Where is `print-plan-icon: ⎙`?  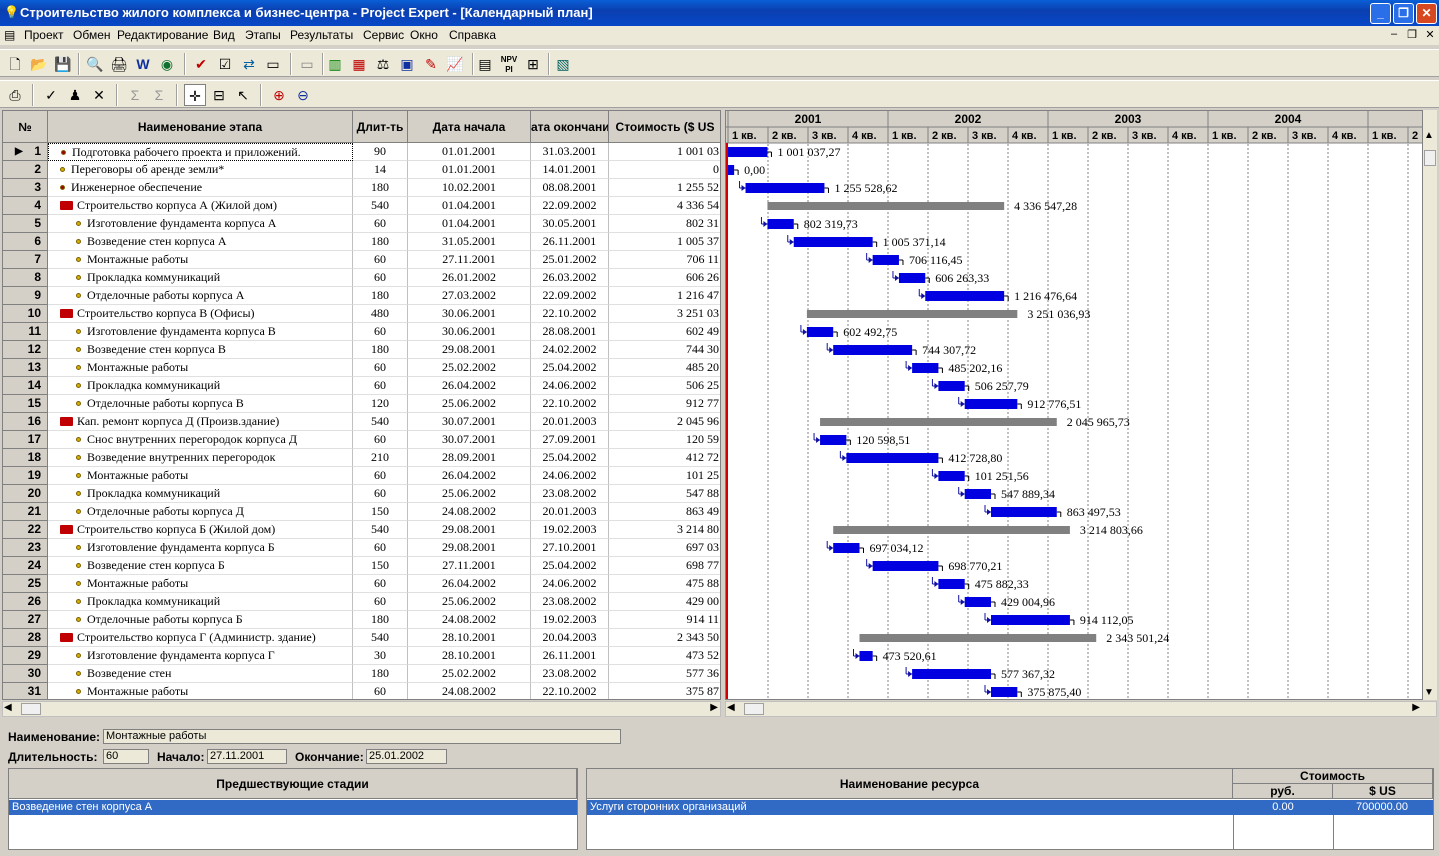
print-plan-icon: ⎙ is located at coordinates (15, 95).